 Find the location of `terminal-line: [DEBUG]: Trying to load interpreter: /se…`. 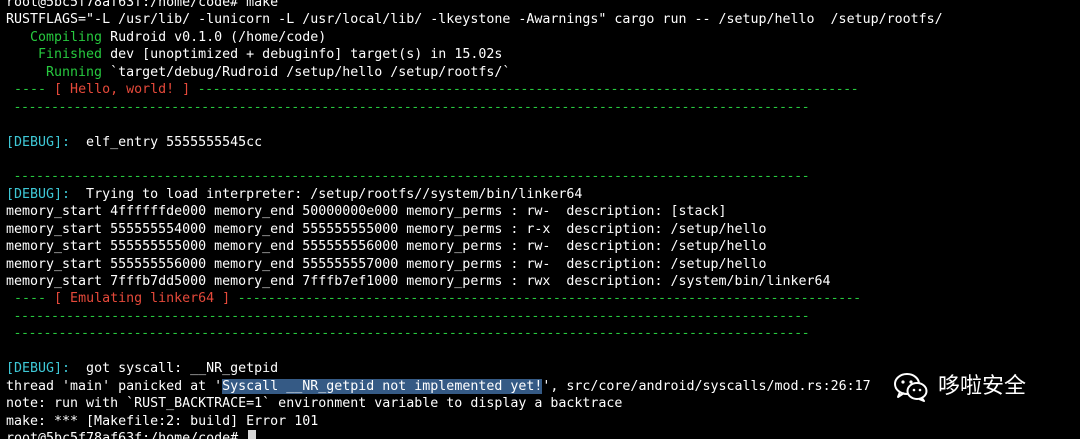

terminal-line: [DEBUG]: Trying to load interpreter: /se… is located at coordinates (543, 194).